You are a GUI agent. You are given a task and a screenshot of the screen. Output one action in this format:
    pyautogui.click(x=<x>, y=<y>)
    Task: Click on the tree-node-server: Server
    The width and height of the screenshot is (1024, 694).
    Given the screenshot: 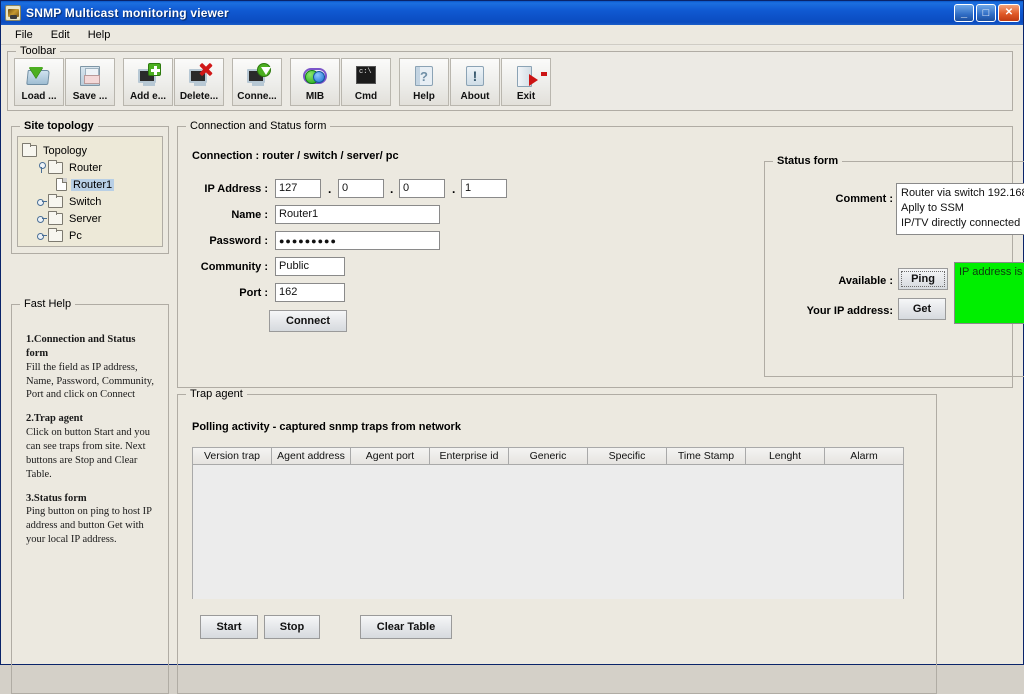 What is the action you would take?
    pyautogui.click(x=90, y=218)
    